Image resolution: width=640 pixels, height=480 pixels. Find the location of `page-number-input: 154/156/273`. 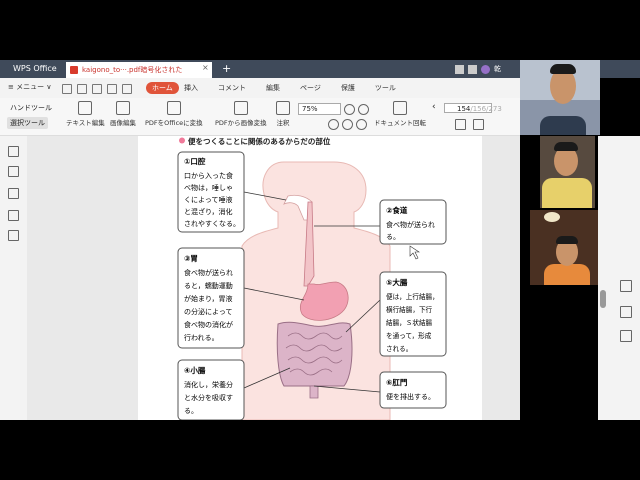

page-number-input: 154/156/273 is located at coordinates (473, 108).